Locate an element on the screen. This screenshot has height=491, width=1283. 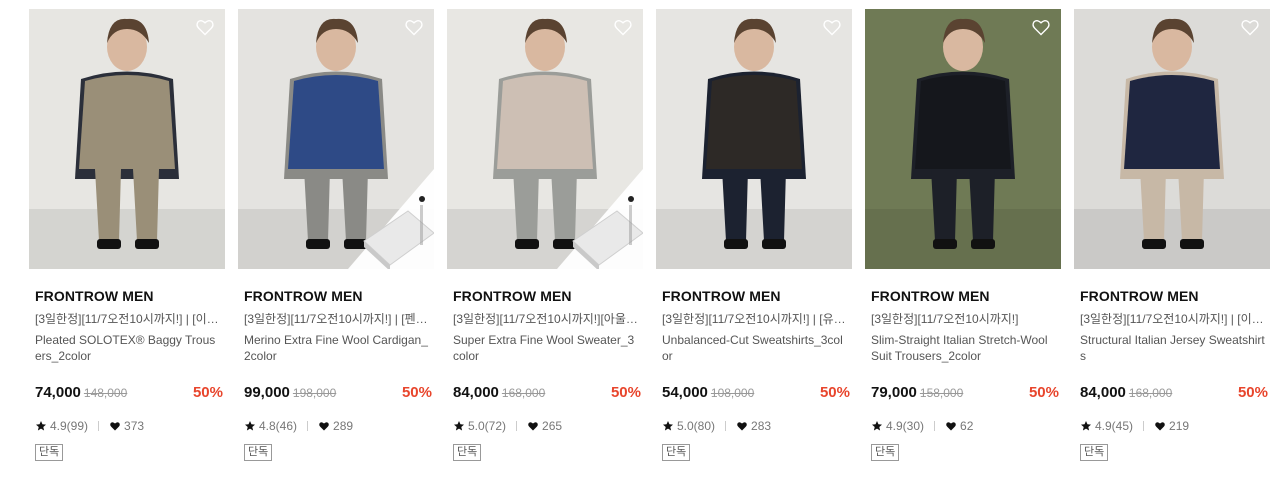
likes-count: 219 is located at coordinates (1179, 426).